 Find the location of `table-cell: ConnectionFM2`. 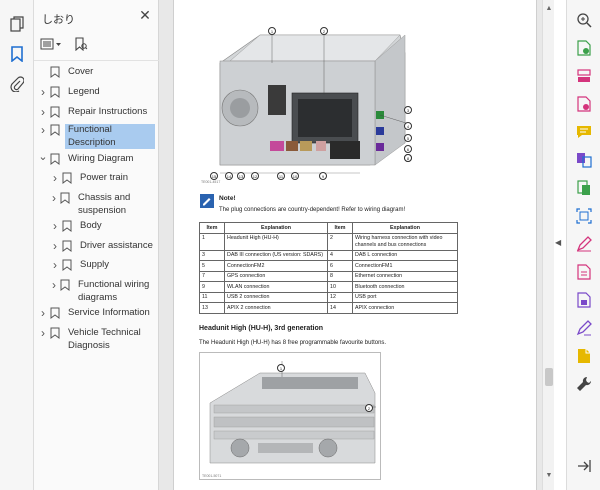

table-cell: ConnectionFM2 is located at coordinates (276, 266).